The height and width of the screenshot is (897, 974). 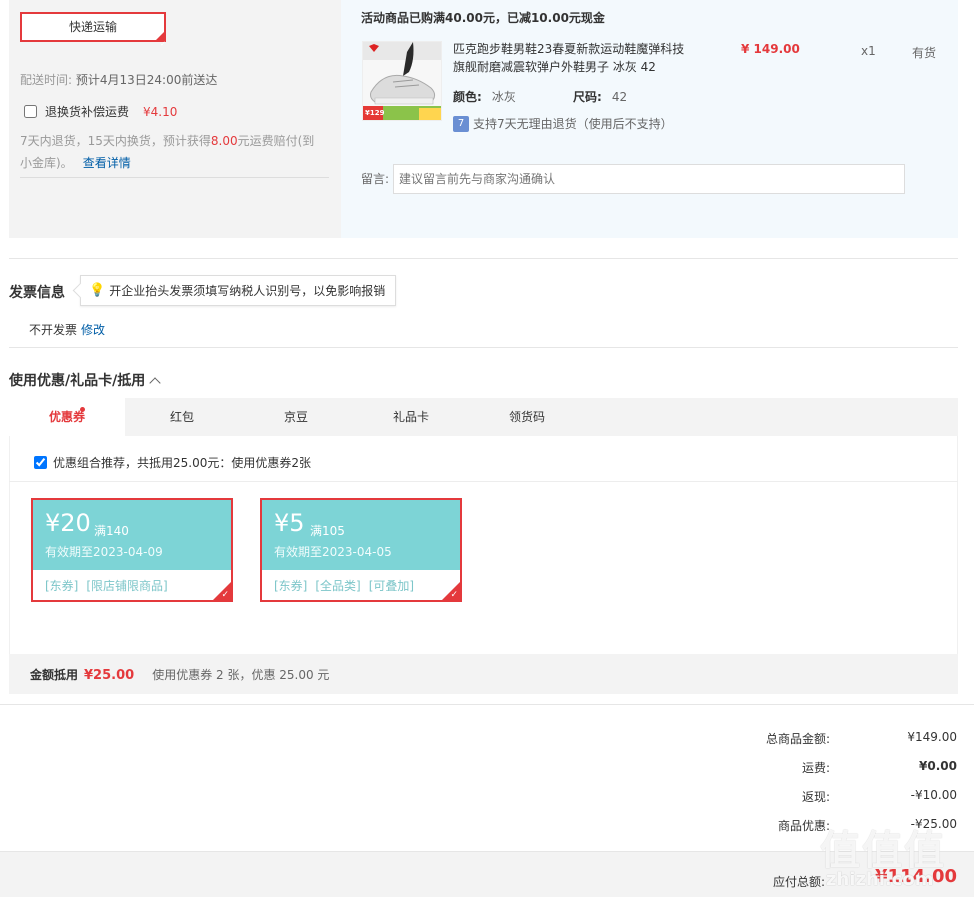 I want to click on delivery-time: 配送时间: 预计4月13日24:00前送达, so click(x=118, y=79).